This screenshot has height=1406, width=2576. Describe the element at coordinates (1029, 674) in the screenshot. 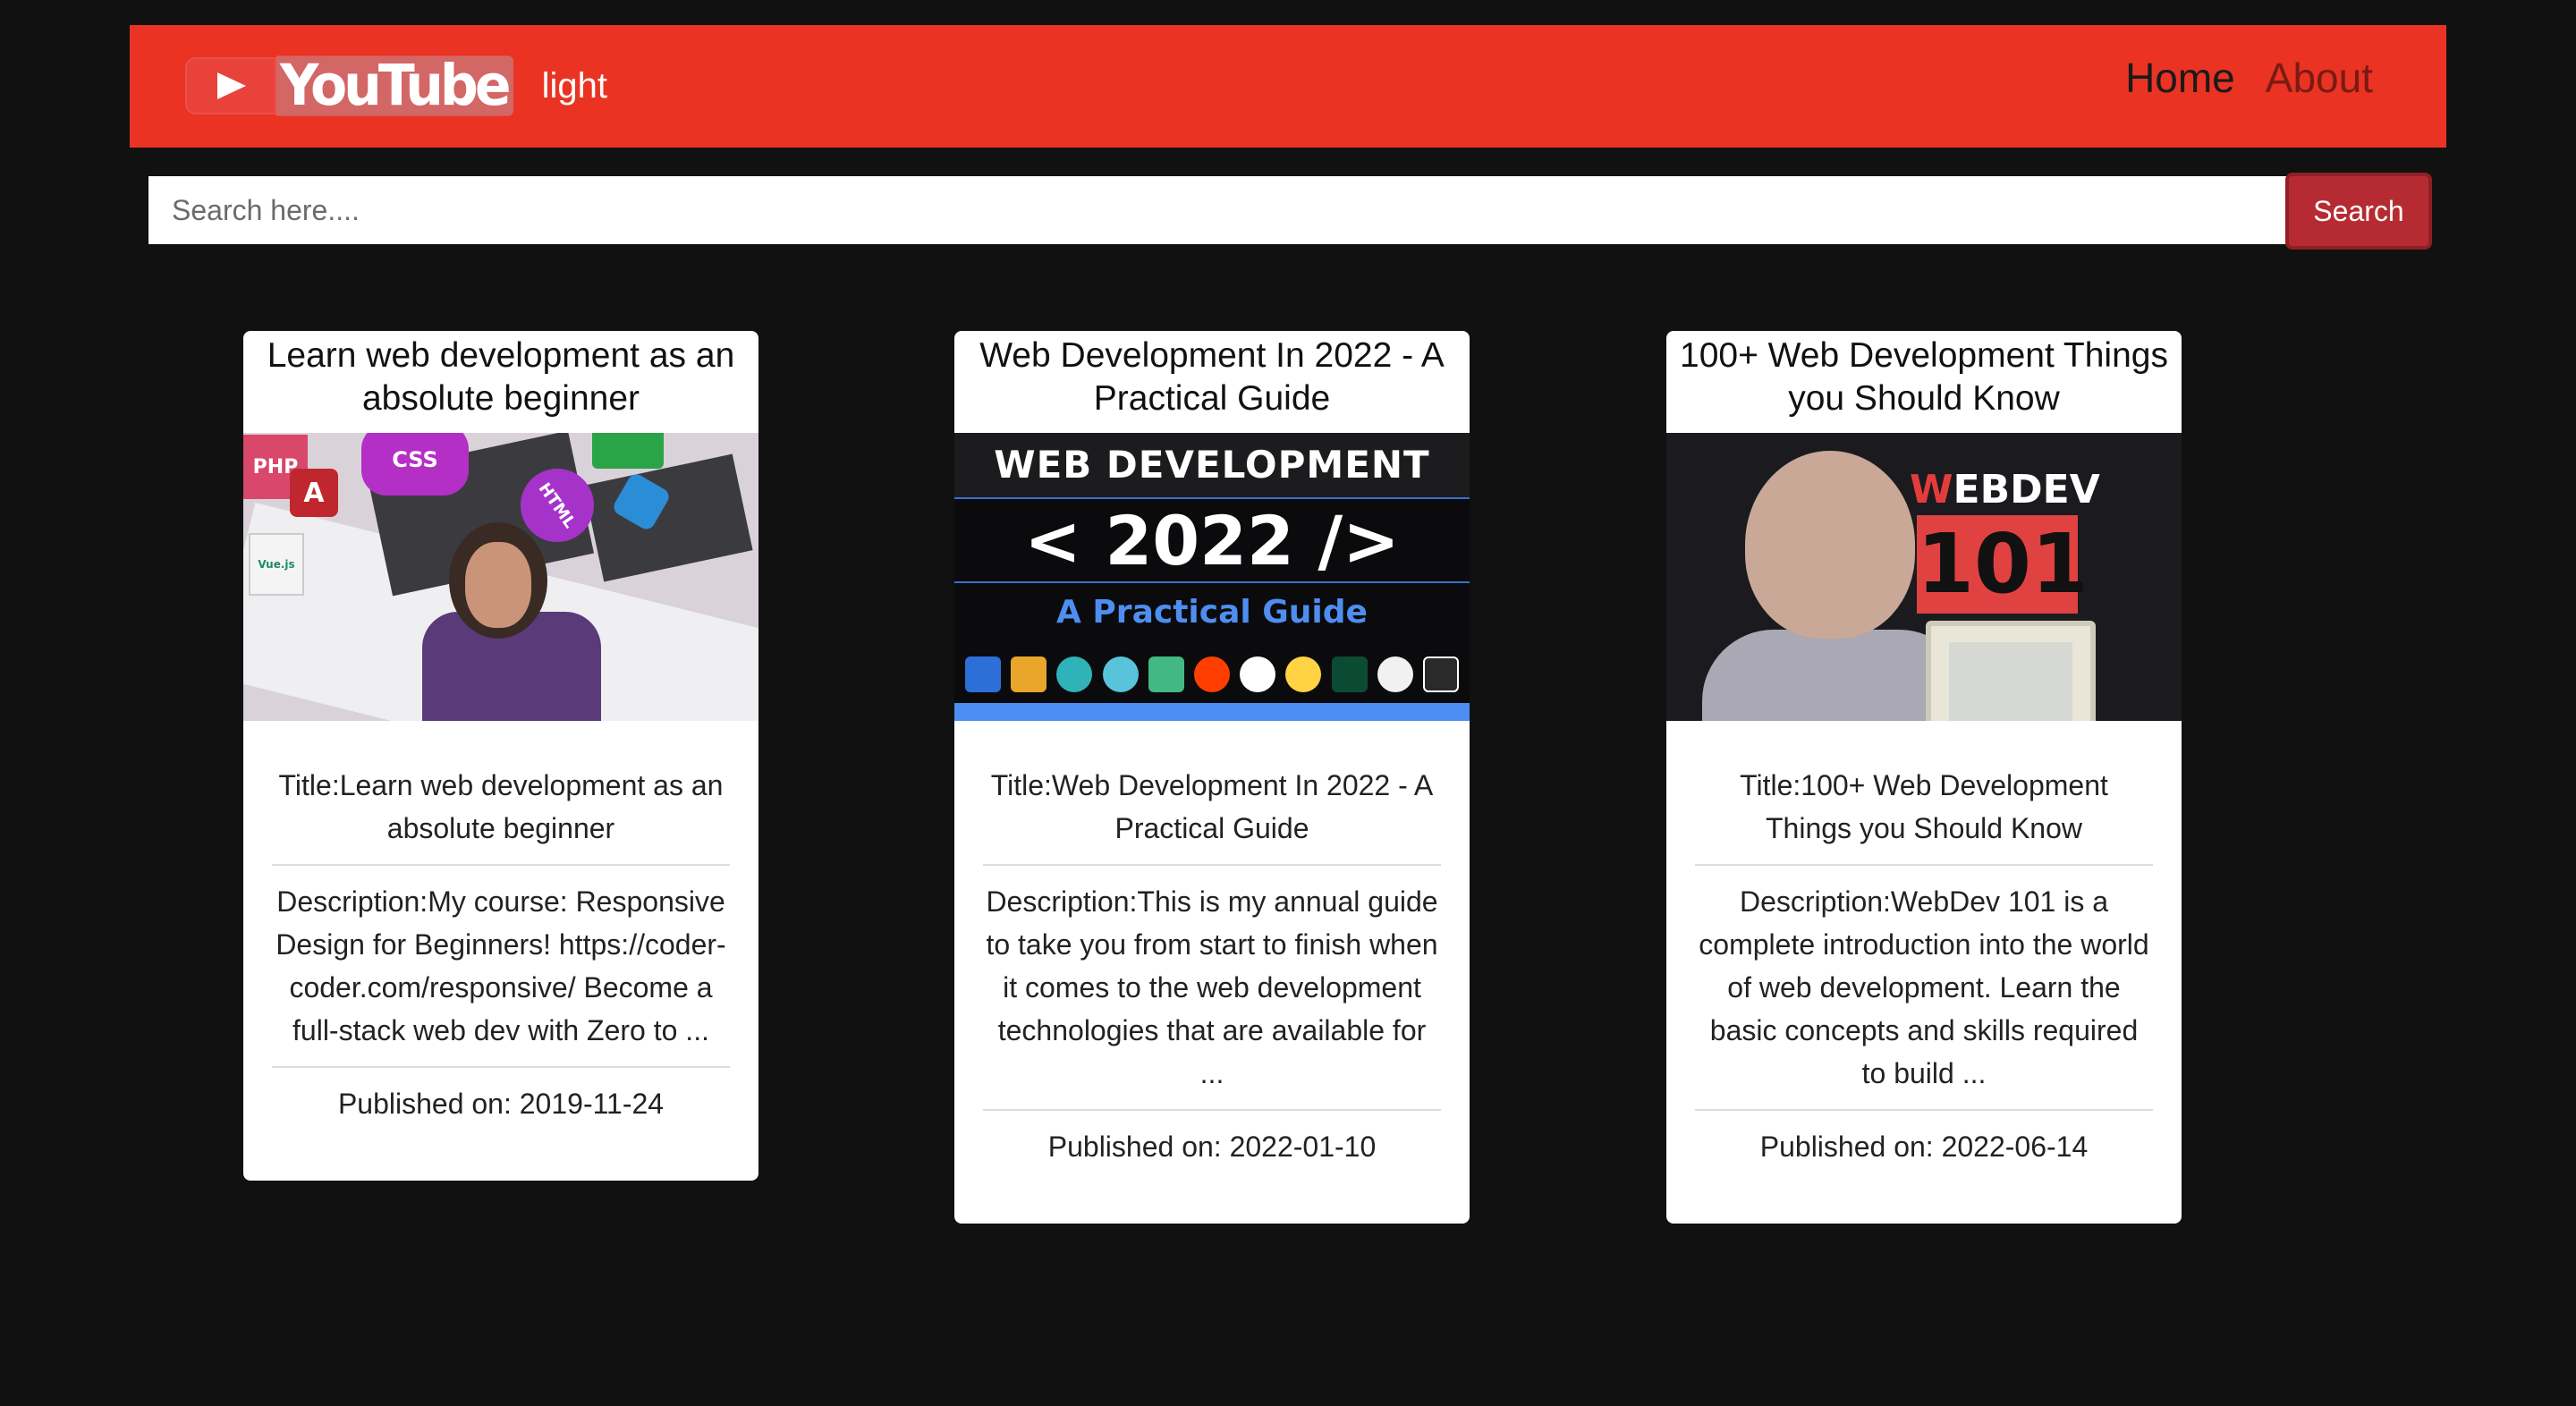

I see `javascript-icon` at that location.